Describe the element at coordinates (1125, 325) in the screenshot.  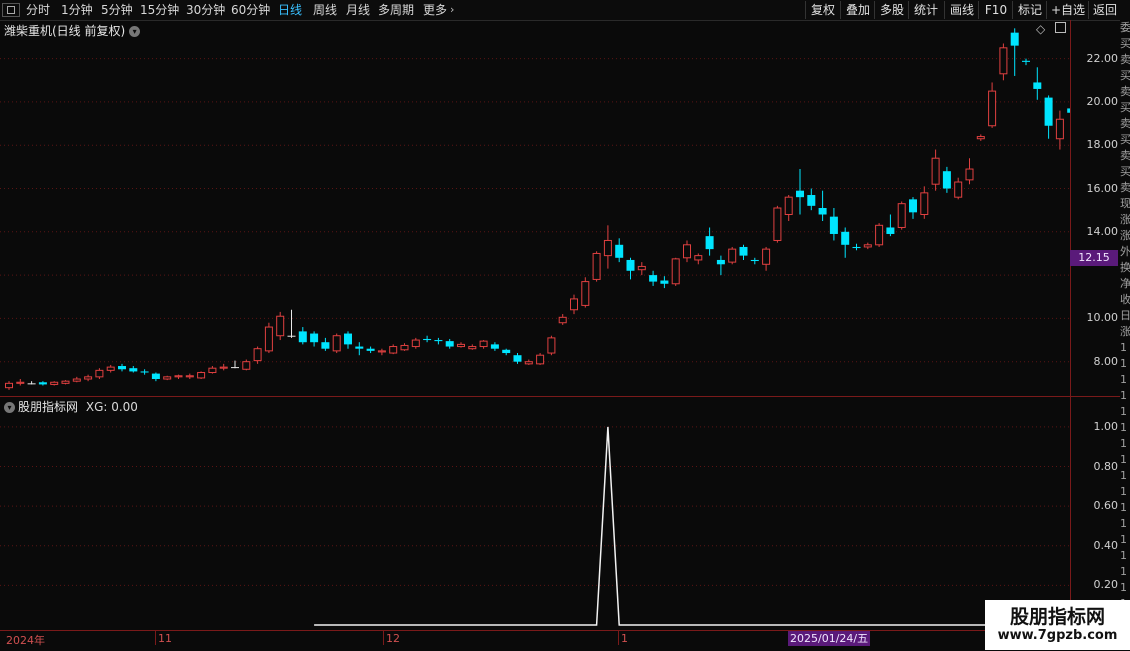
I see `side-panel-edge: 委买卖买卖买卖买卖买卖现涨涨外换净收日涨111111111111111111` at that location.